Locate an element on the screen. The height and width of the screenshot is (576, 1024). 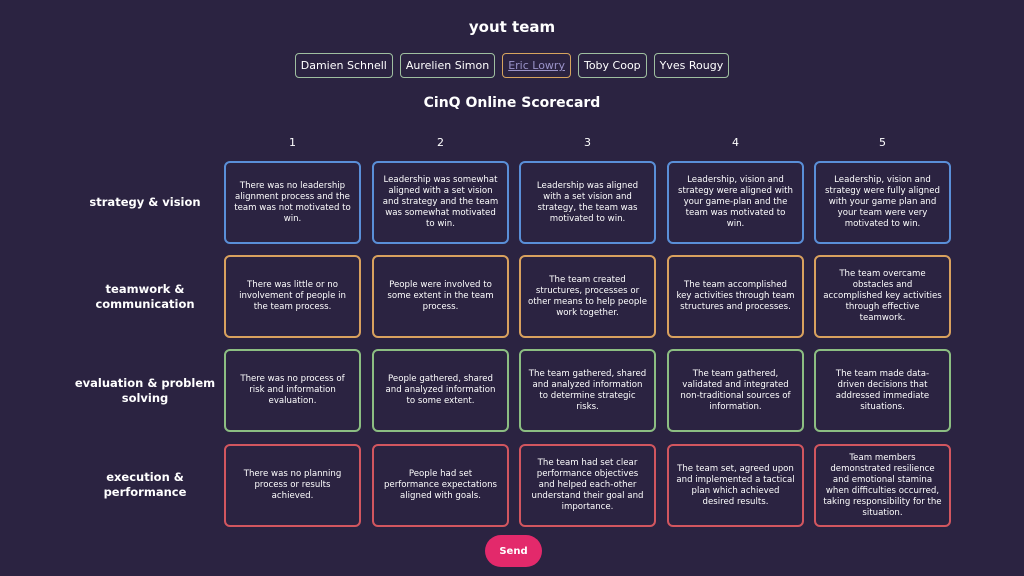
scorecard-title: CinQ Online Scorecard is located at coordinates (512, 103).